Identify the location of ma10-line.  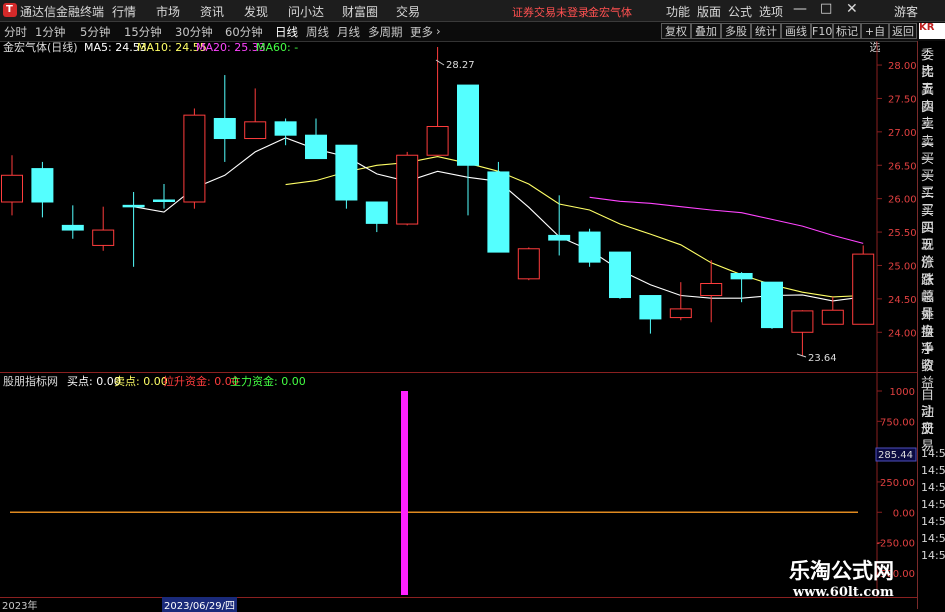
(574, 227).